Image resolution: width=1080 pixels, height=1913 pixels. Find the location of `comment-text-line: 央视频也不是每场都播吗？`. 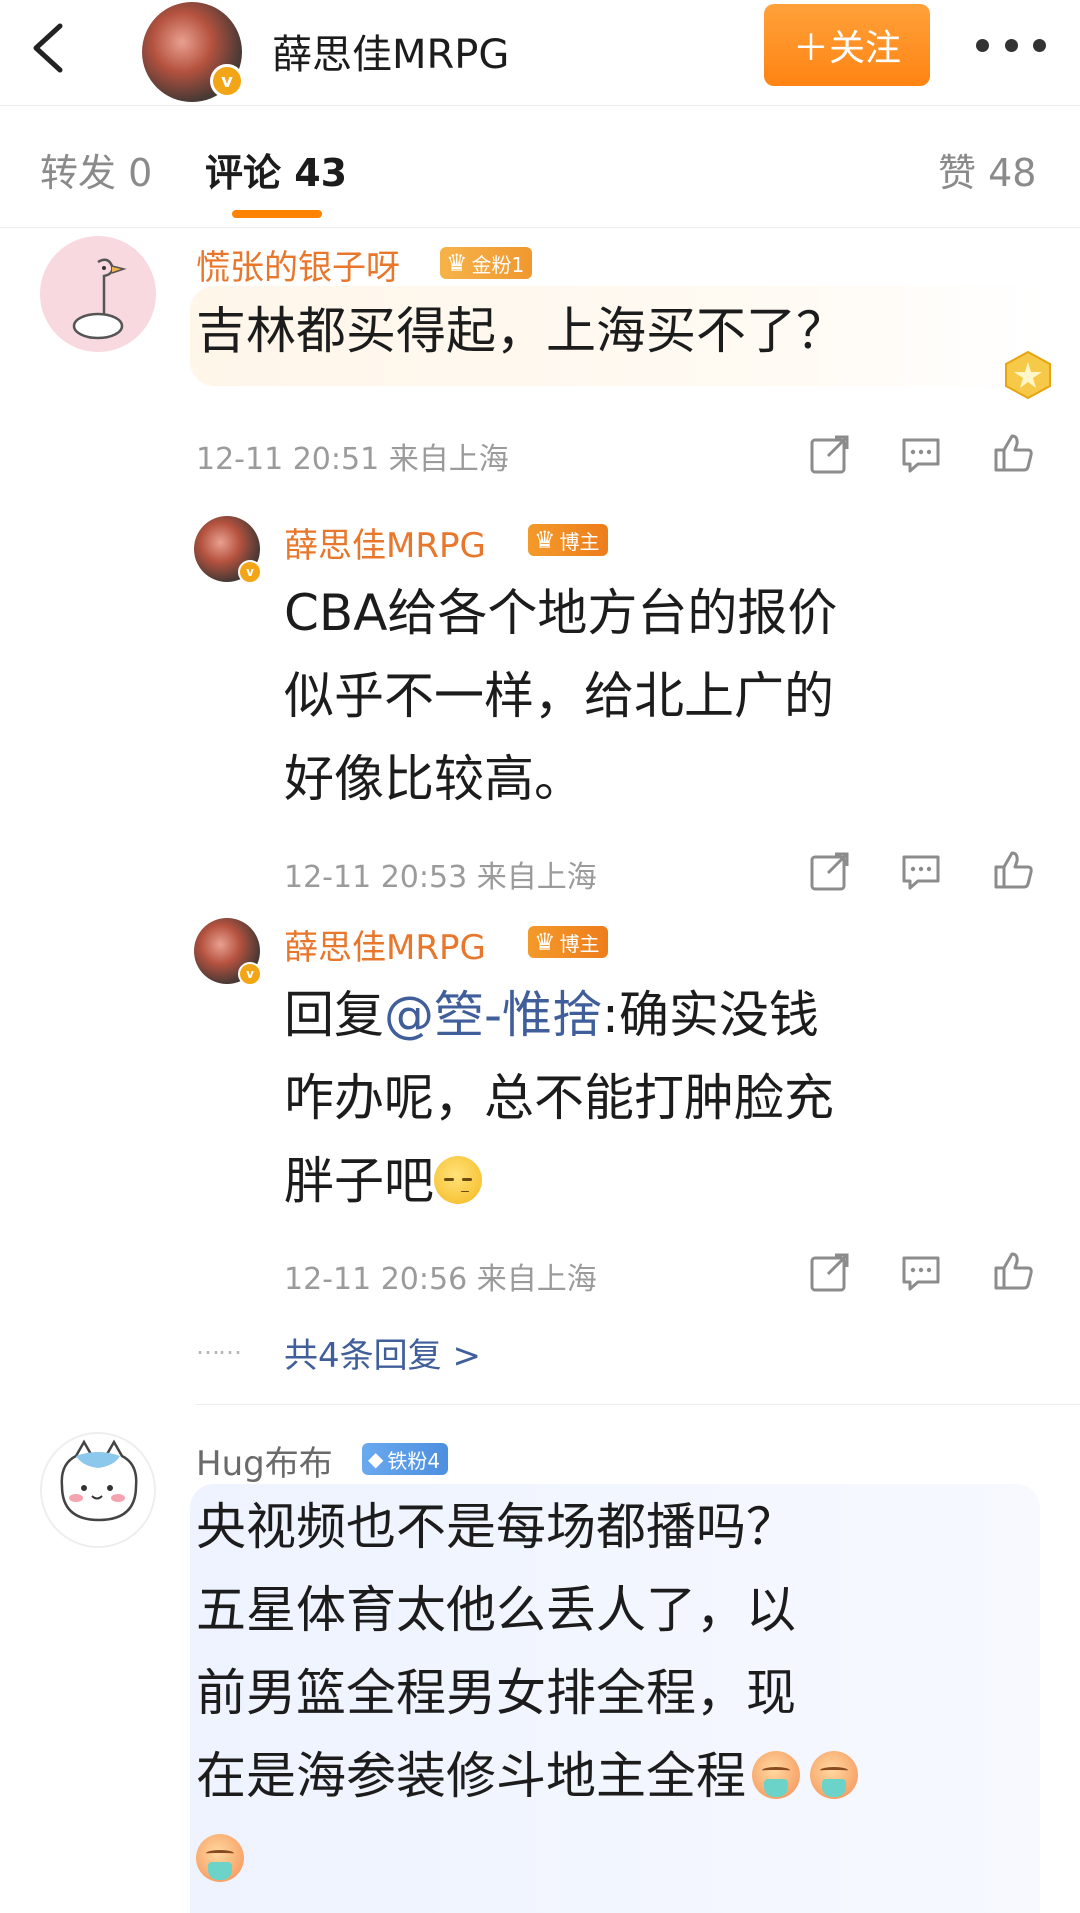

comment-text-line: 央视频也不是每场都播吗？ is located at coordinates (496, 1527).